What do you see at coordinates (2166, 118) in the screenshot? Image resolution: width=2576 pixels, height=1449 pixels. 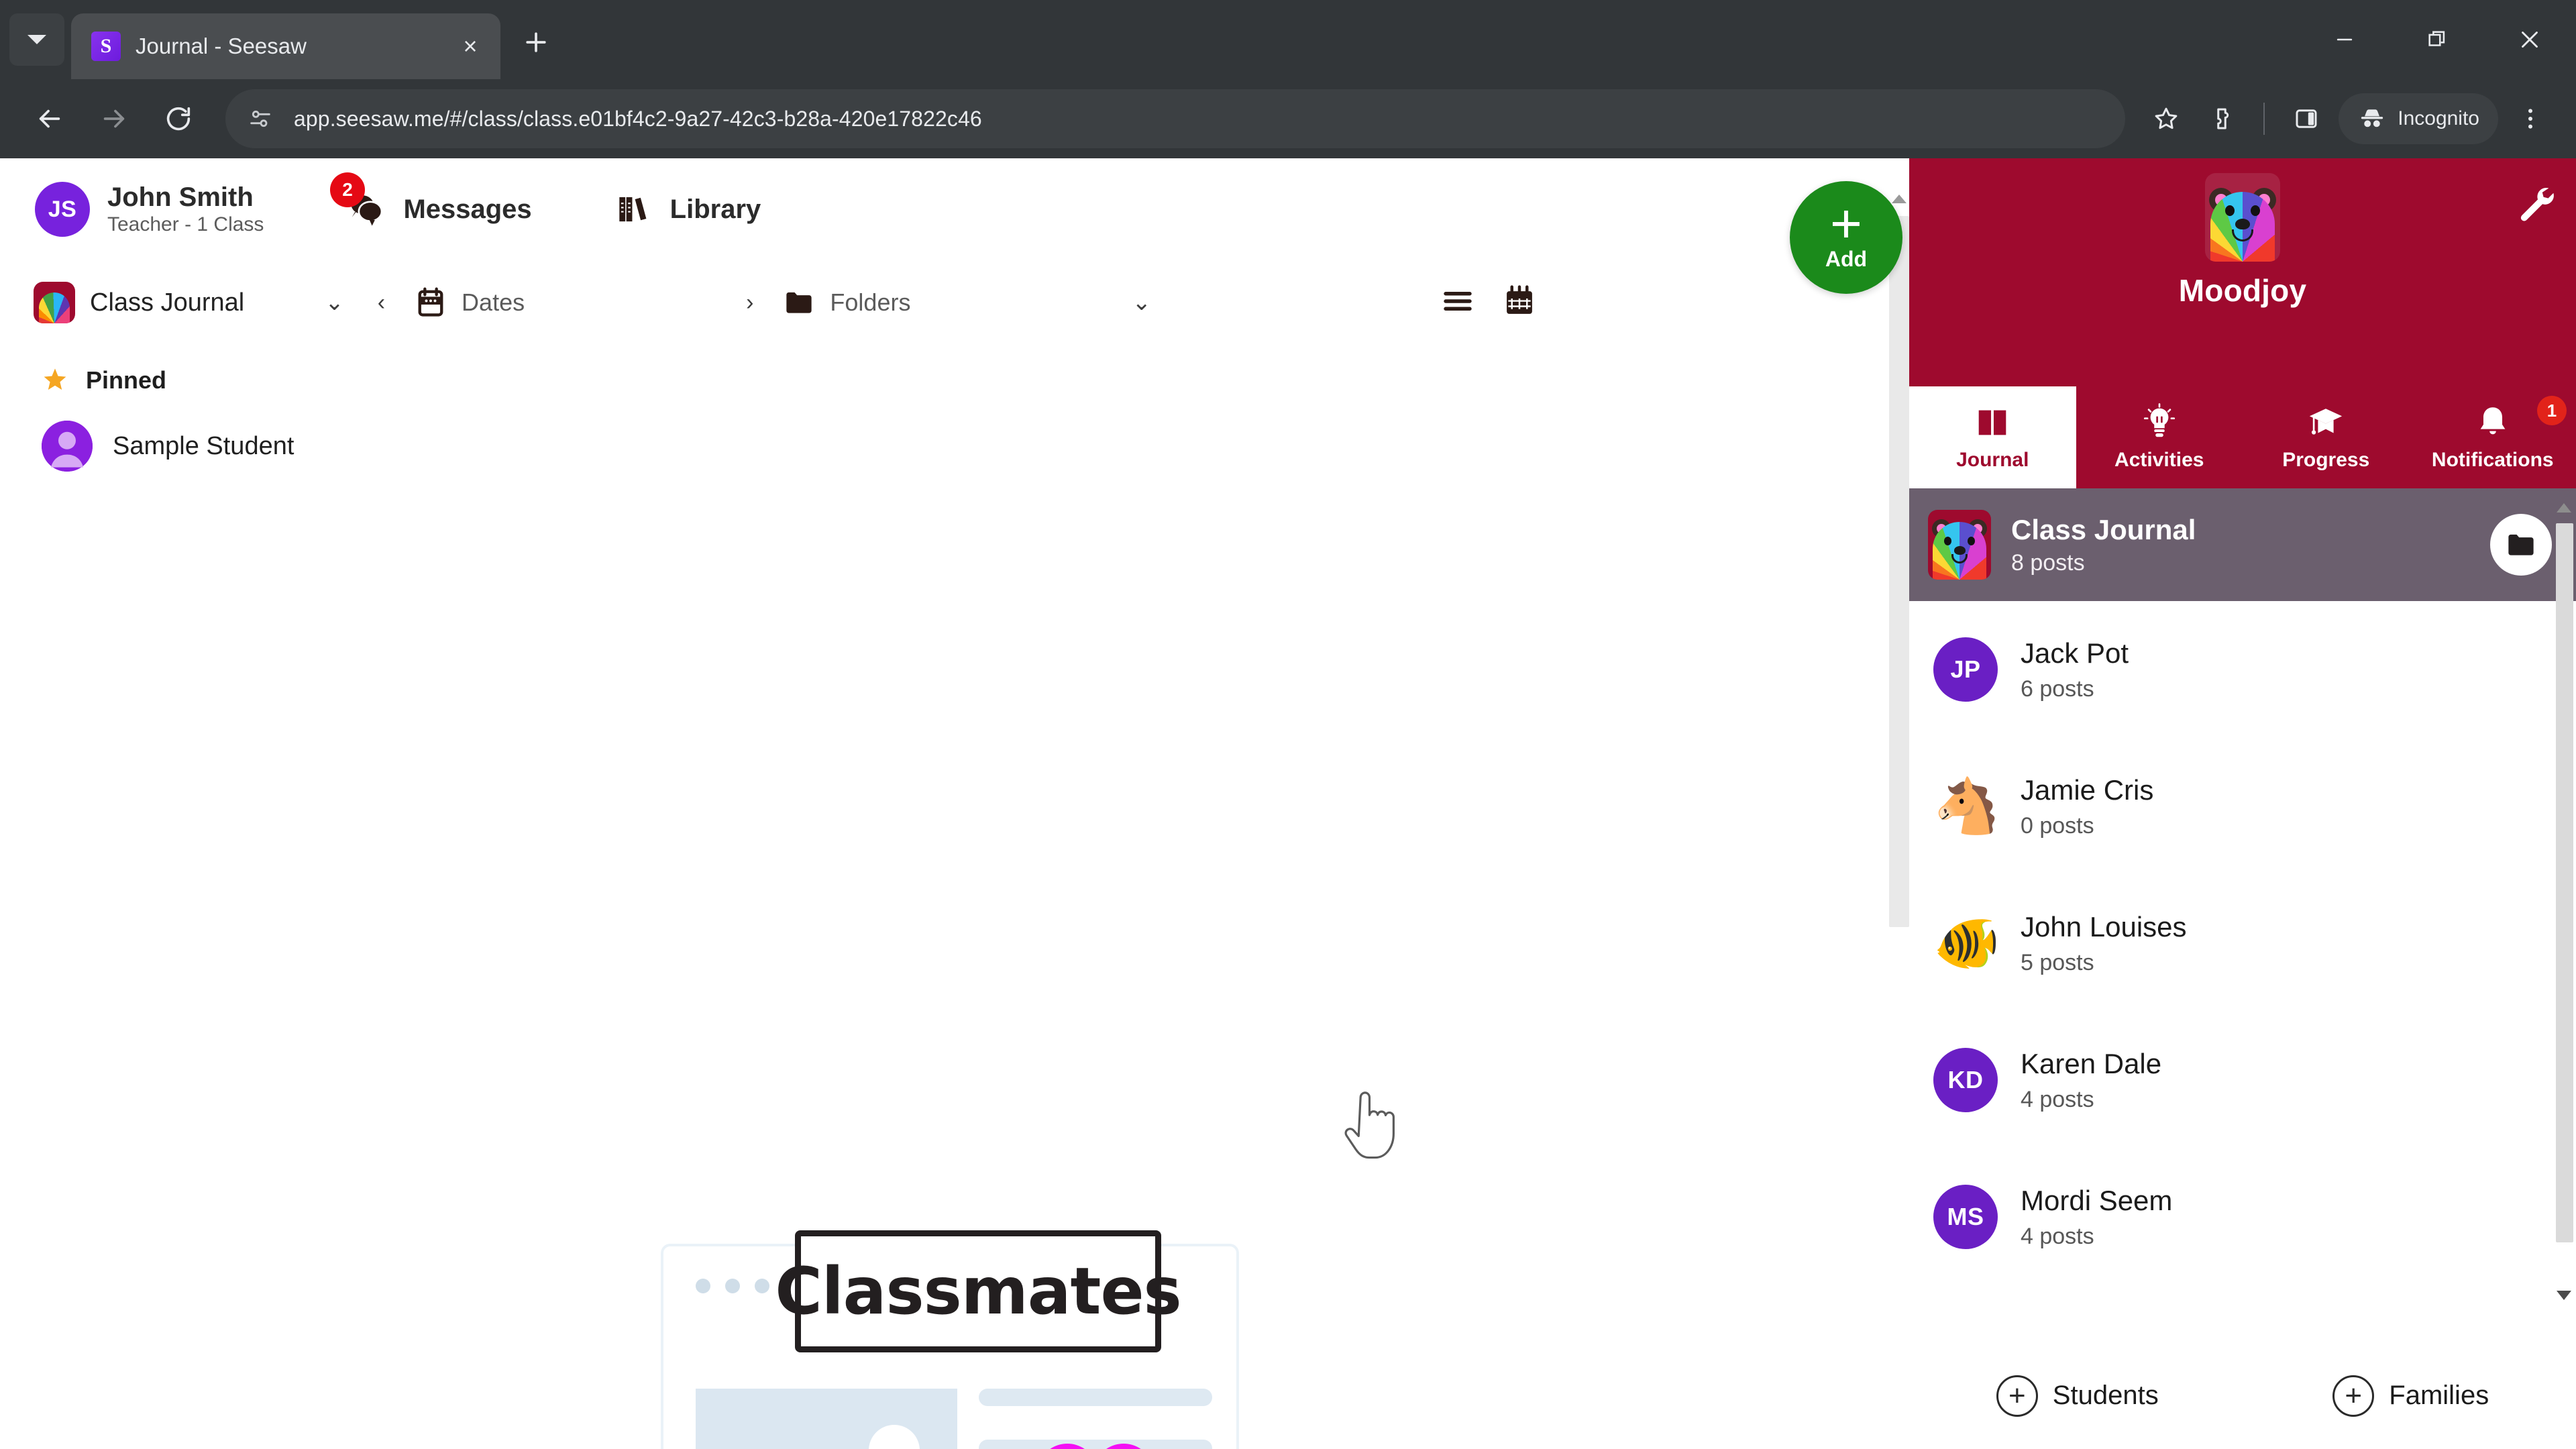 I see `bookmark-star-icon` at bounding box center [2166, 118].